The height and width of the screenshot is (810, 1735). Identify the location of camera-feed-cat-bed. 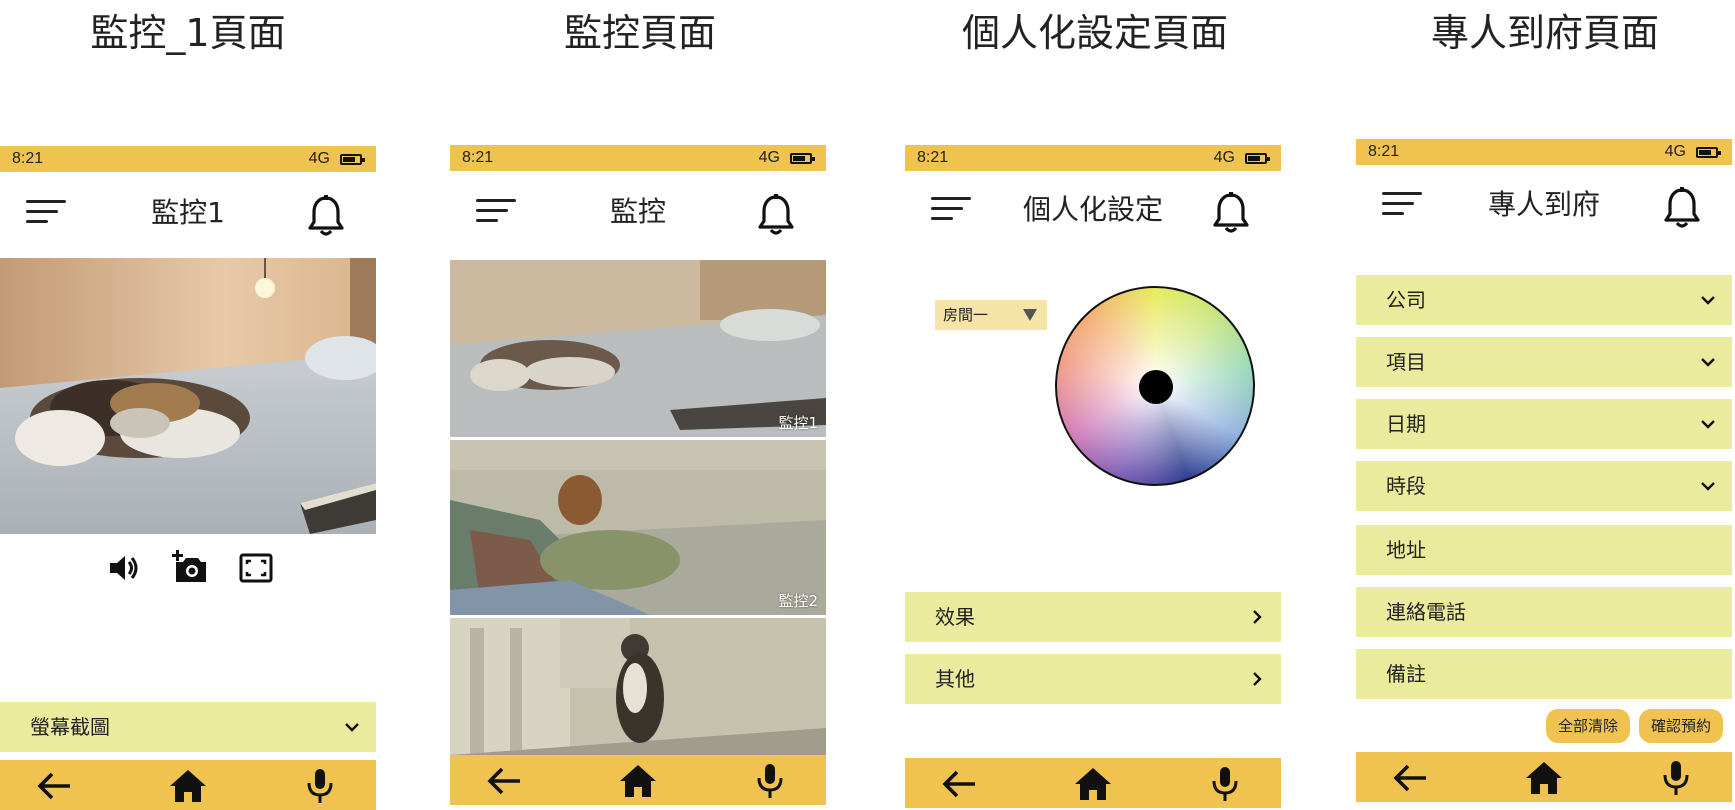
(188, 396).